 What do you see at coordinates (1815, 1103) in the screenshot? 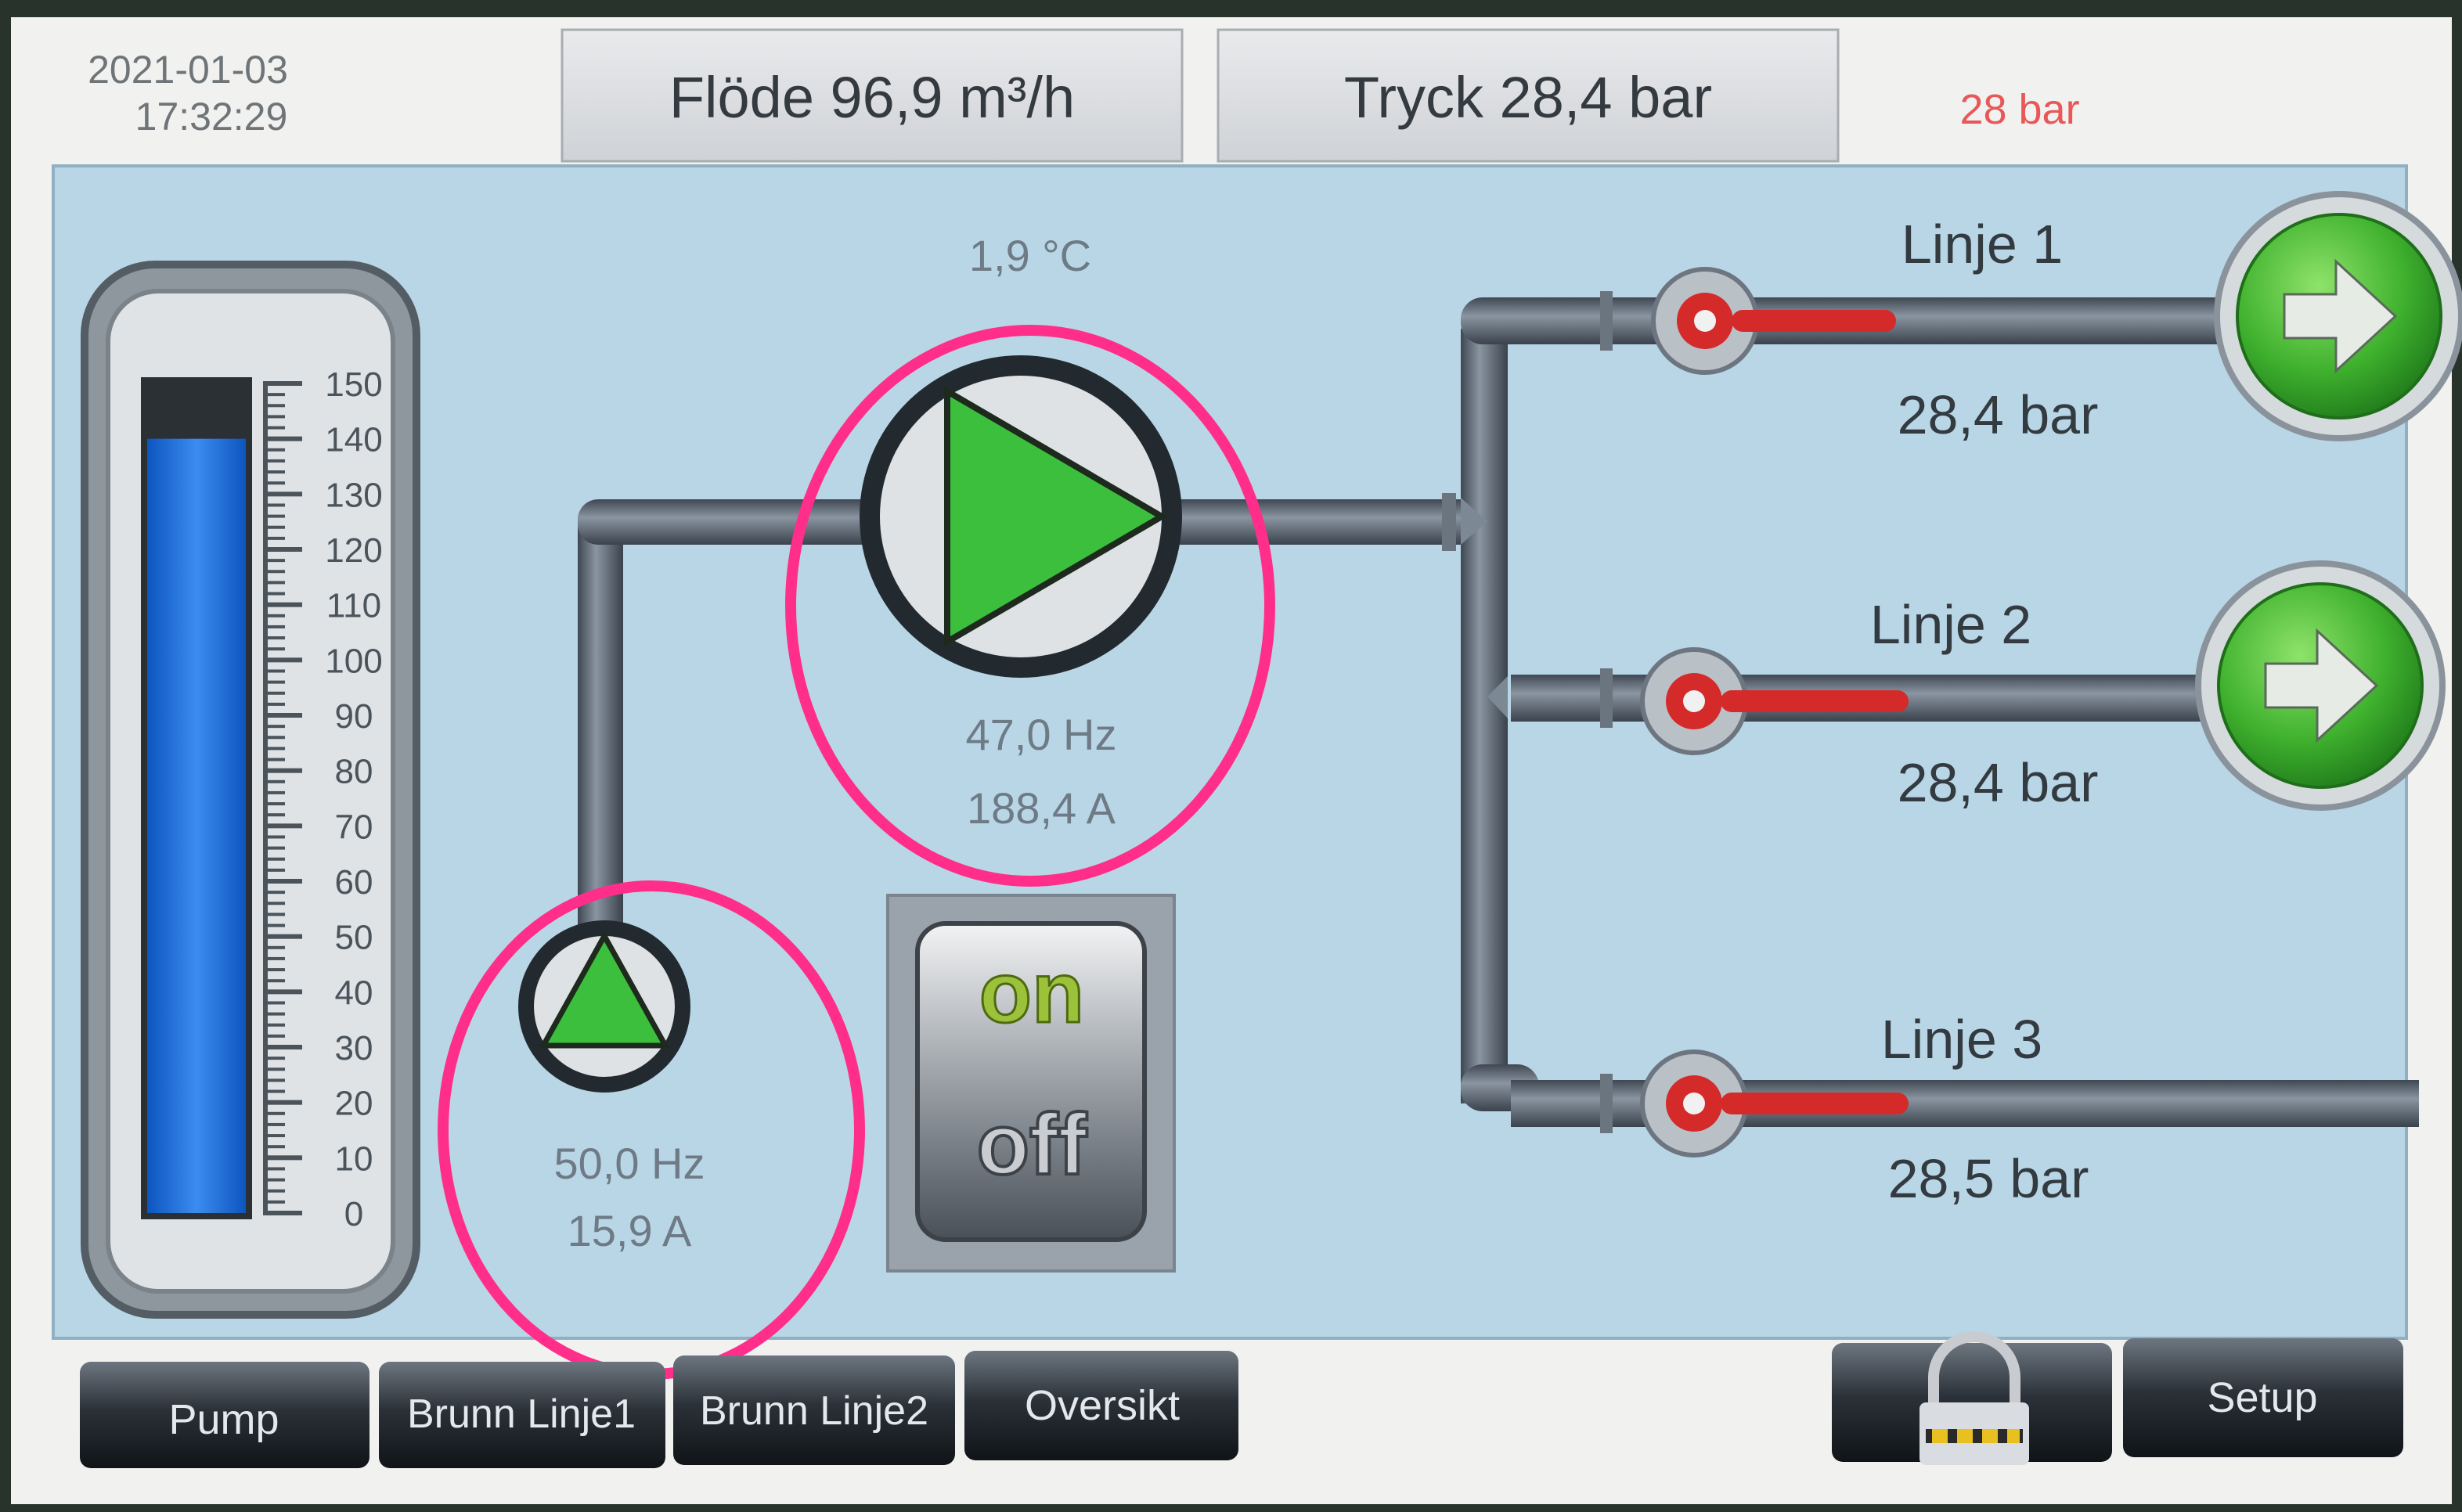
I see `valve-3-handle` at bounding box center [1815, 1103].